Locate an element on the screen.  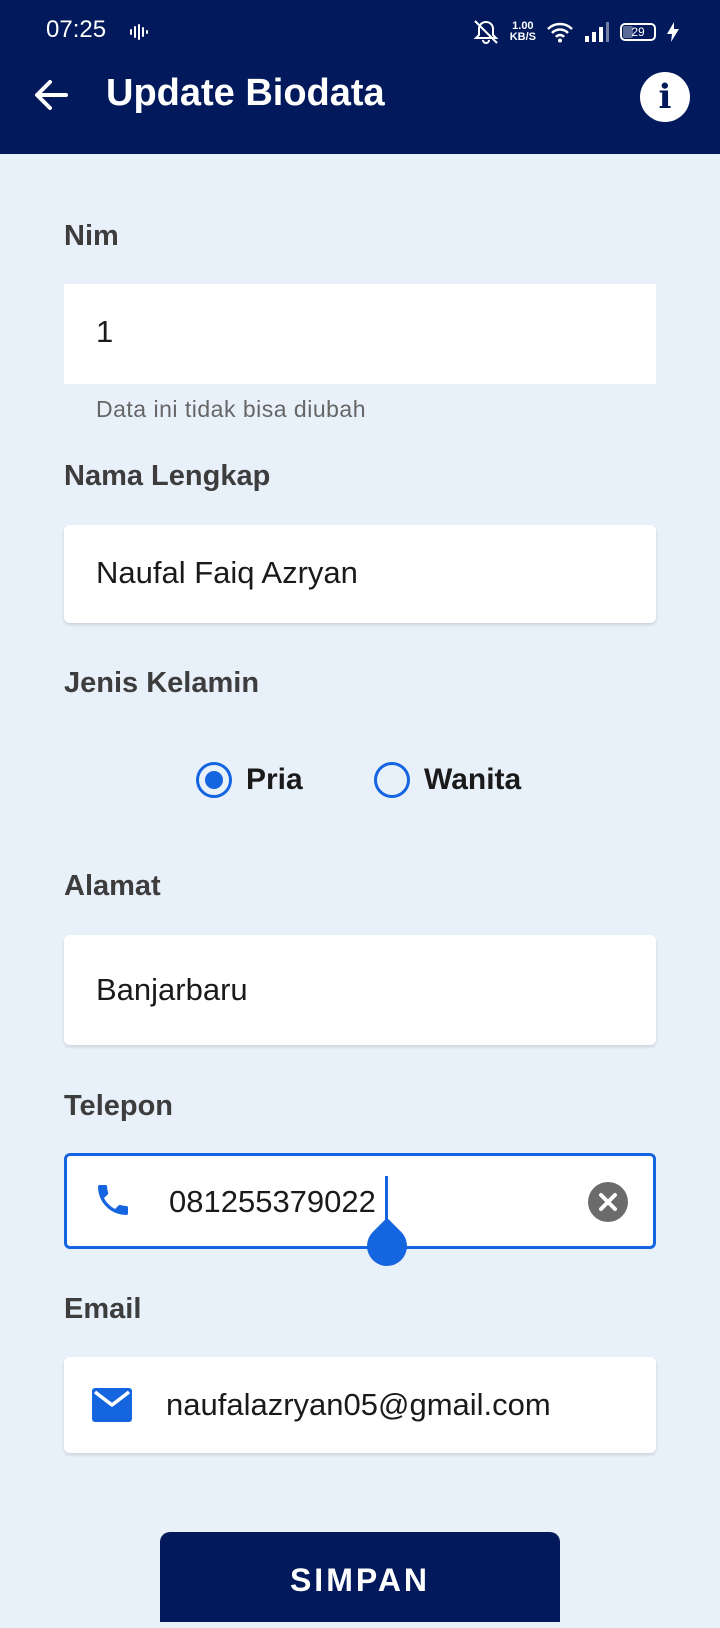
voice-wave-icon is located at coordinates (139, 32).